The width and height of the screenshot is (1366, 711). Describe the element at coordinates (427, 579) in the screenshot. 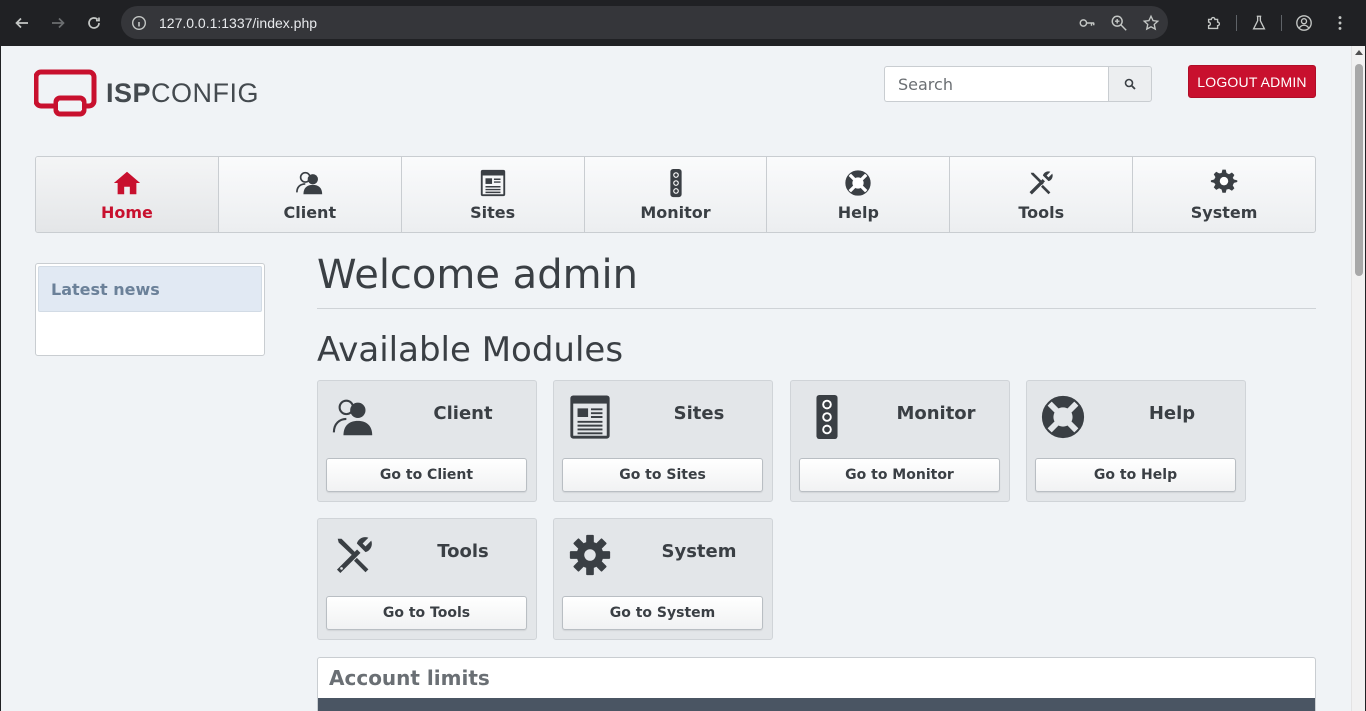

I see `module-card-tools: Tools Go to Tools` at that location.